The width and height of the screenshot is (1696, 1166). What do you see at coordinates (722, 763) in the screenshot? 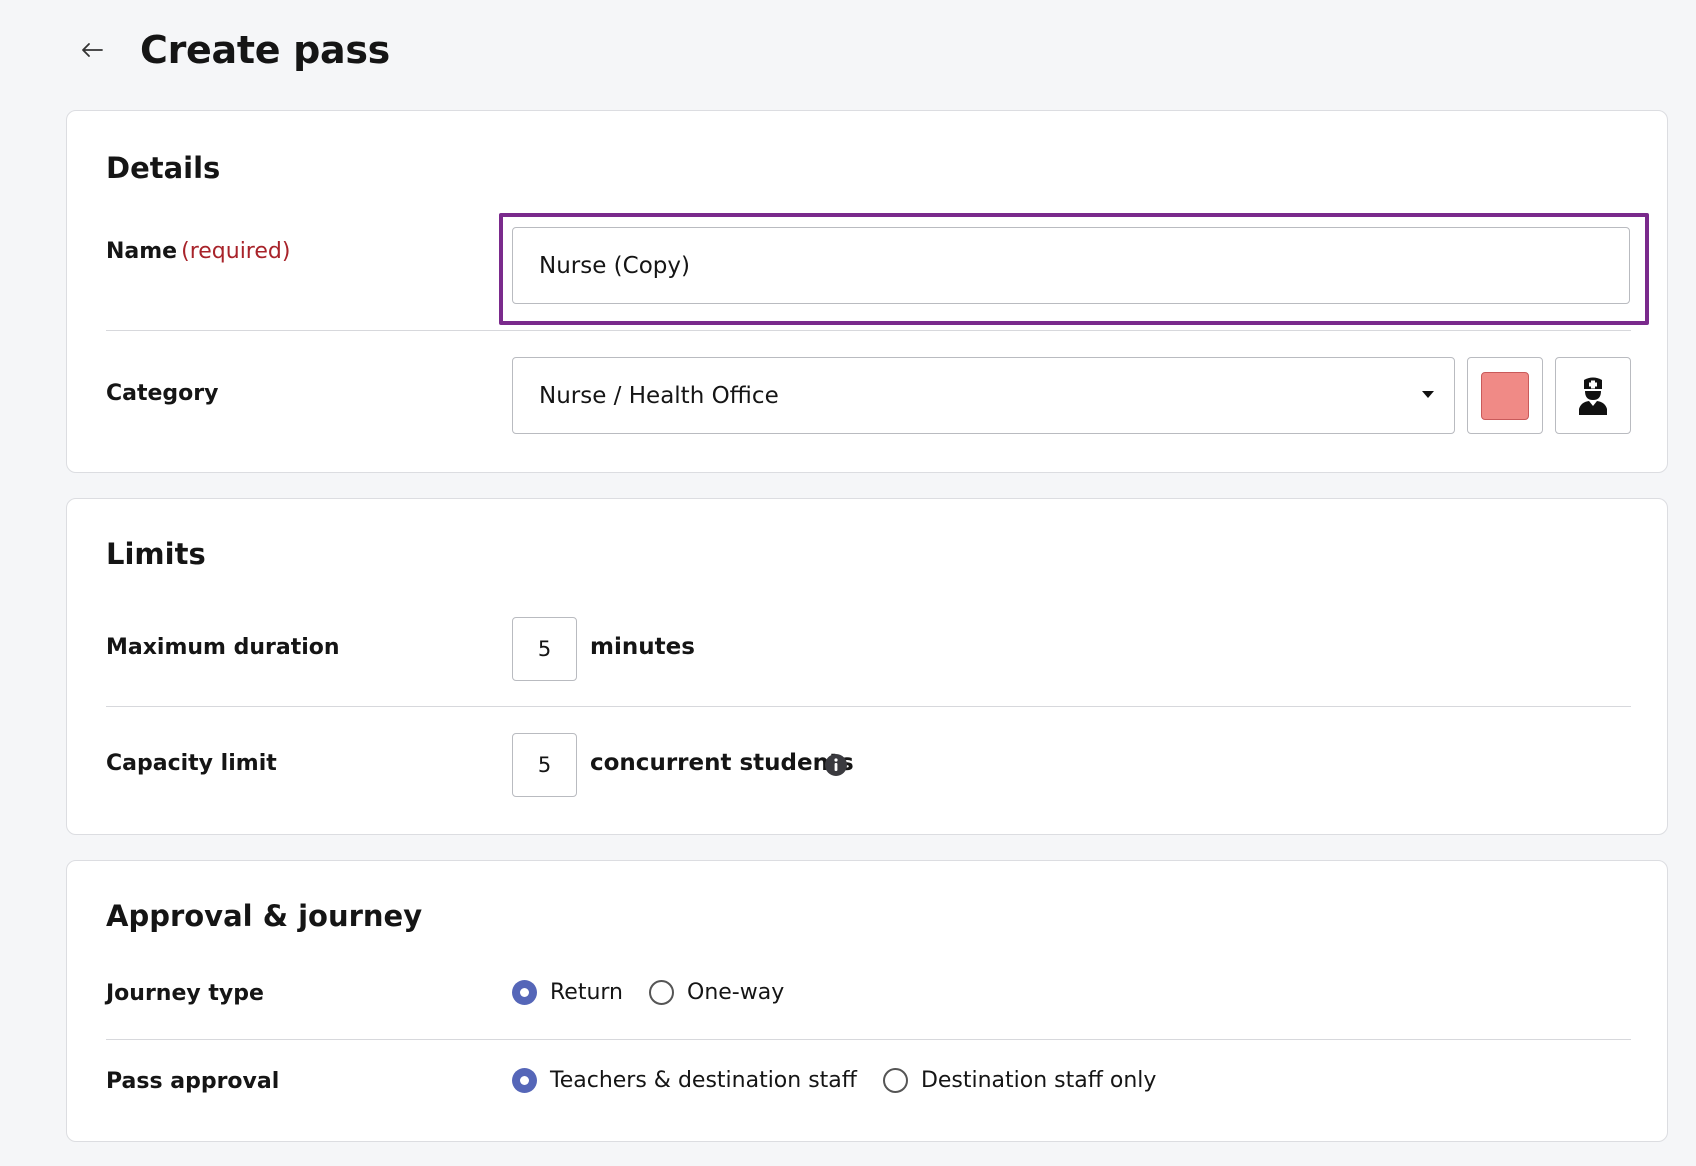
I see `capacity-unit: concurrent students` at bounding box center [722, 763].